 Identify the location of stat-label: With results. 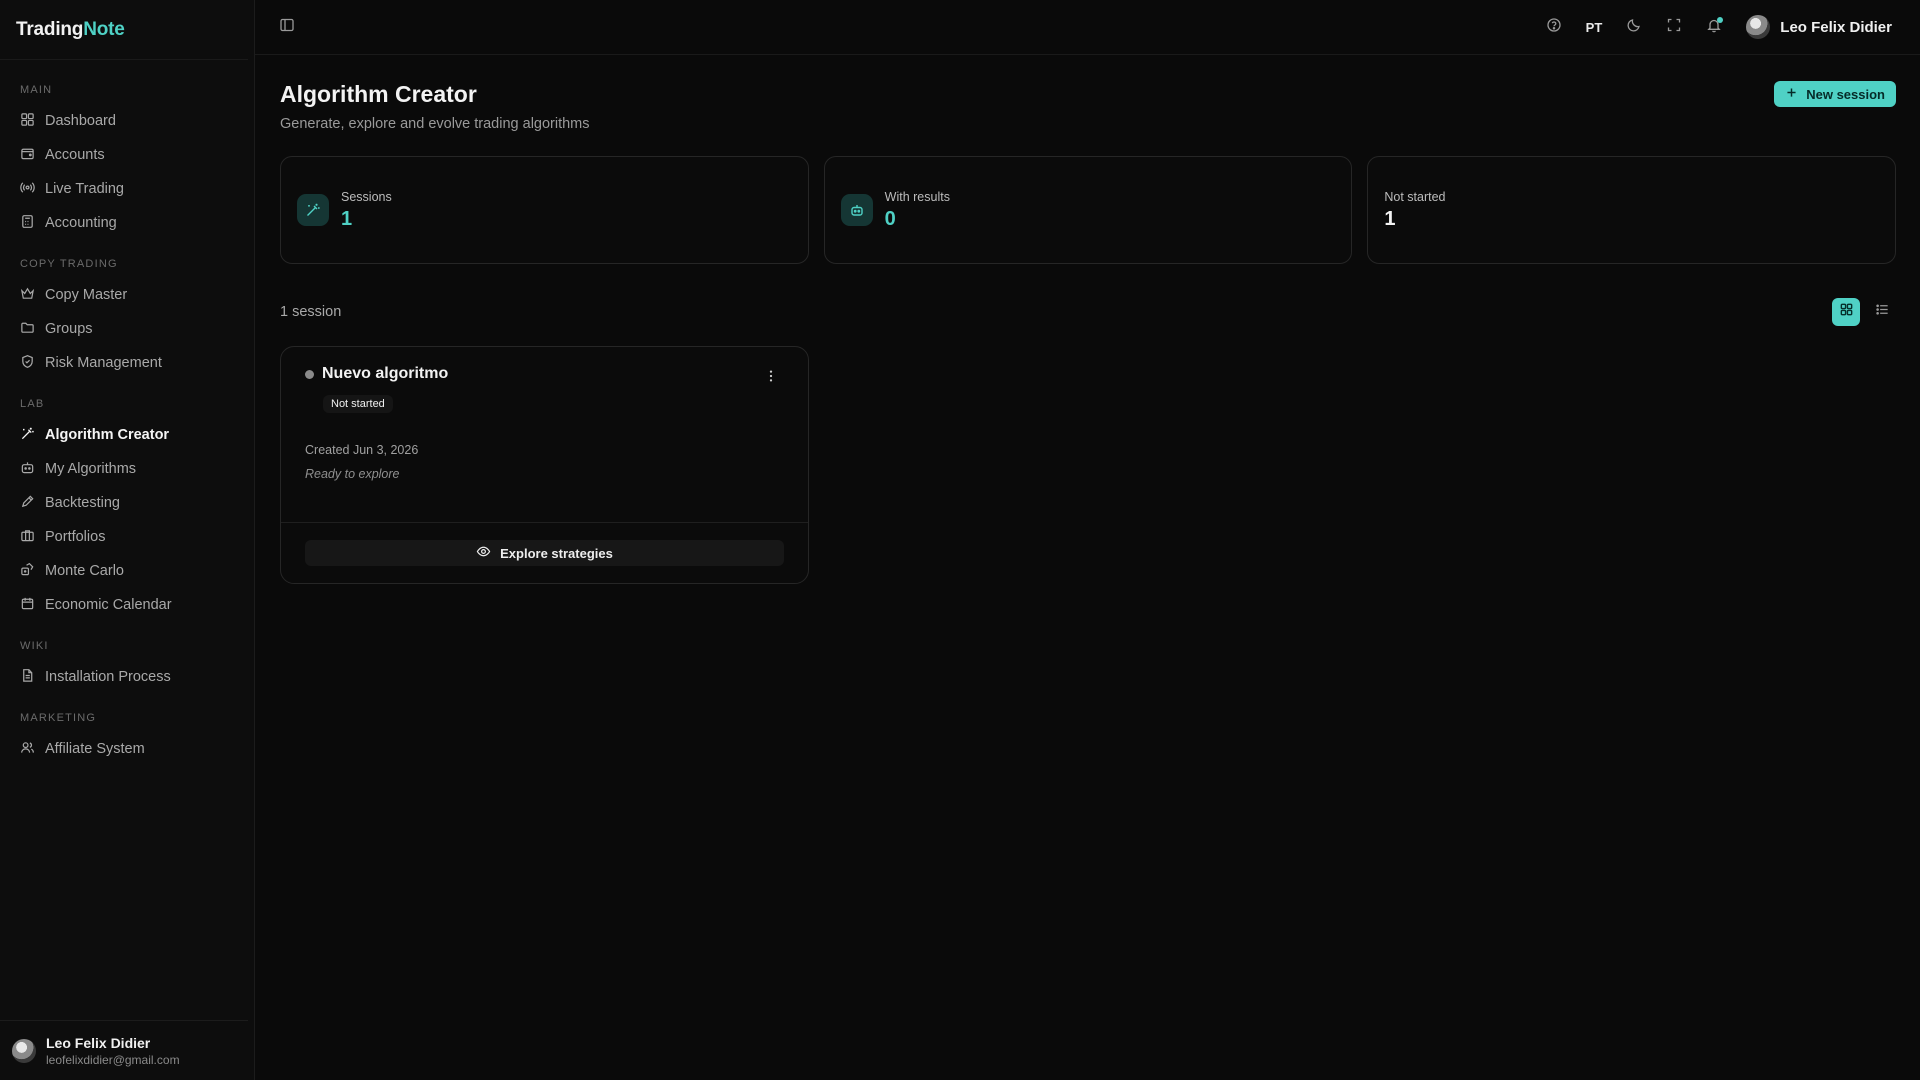
(917, 196).